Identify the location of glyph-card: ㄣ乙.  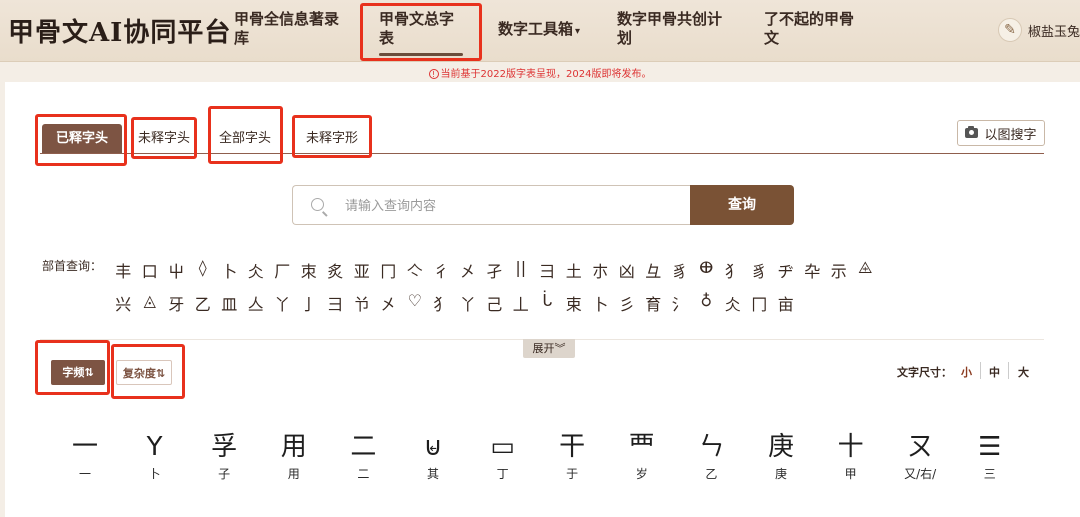
(711, 456).